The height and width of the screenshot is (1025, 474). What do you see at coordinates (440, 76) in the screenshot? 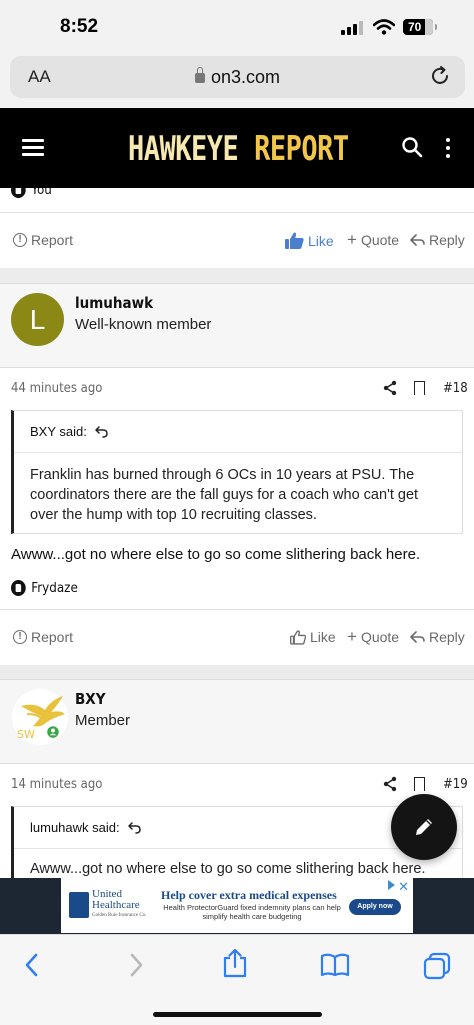
I see `reload-icon` at bounding box center [440, 76].